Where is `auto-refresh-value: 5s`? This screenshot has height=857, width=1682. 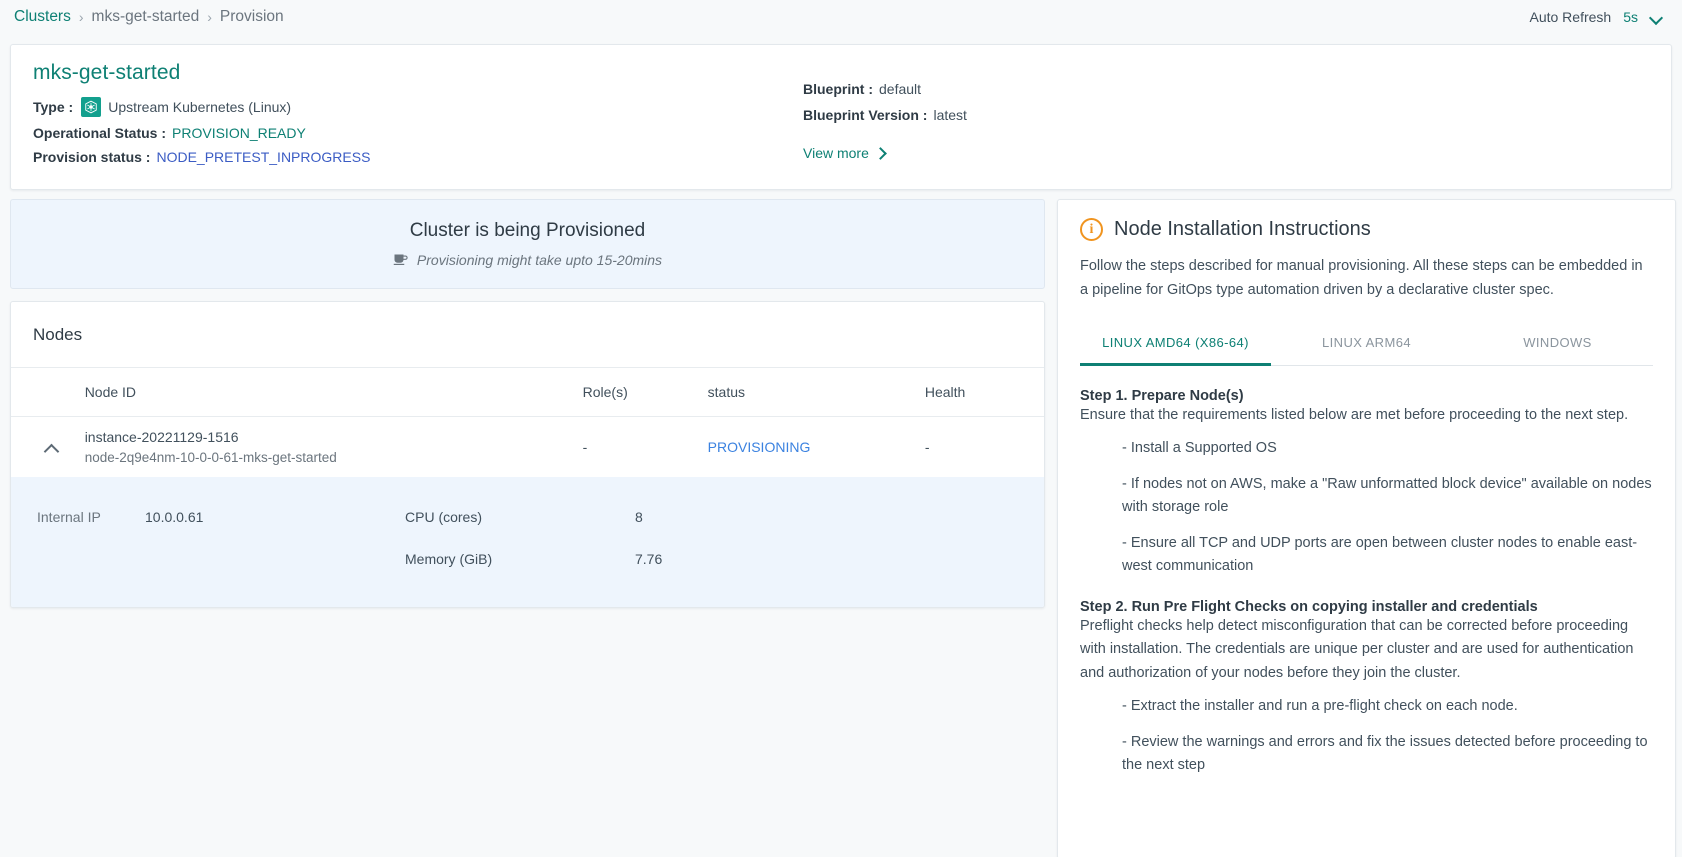
auto-refresh-value: 5s is located at coordinates (1630, 17).